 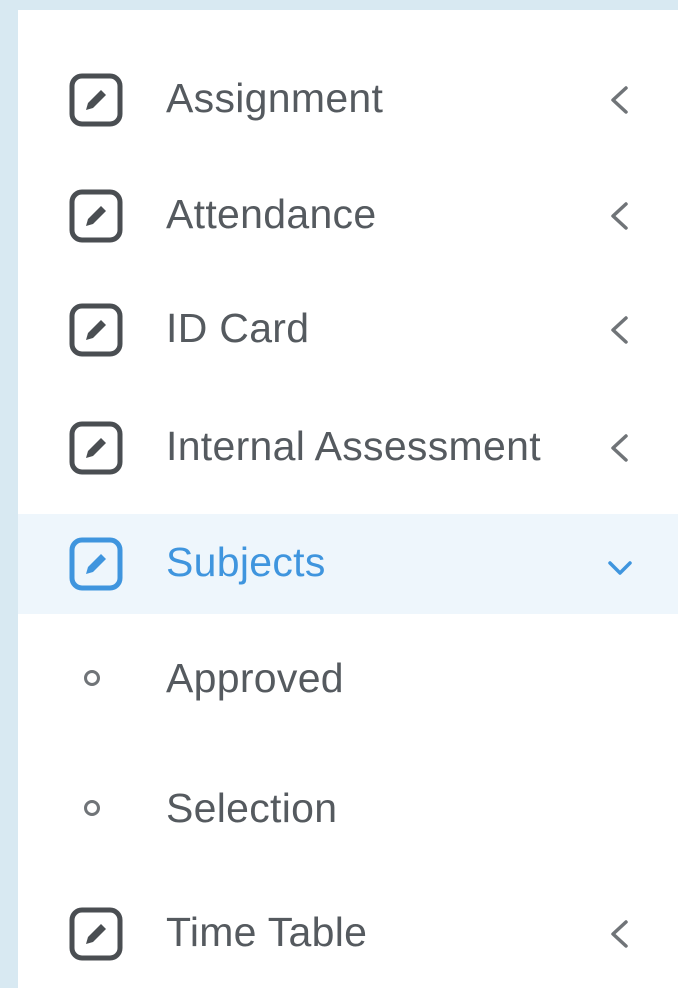 What do you see at coordinates (238, 328) in the screenshot?
I see `sidebar-item-label: ID Card` at bounding box center [238, 328].